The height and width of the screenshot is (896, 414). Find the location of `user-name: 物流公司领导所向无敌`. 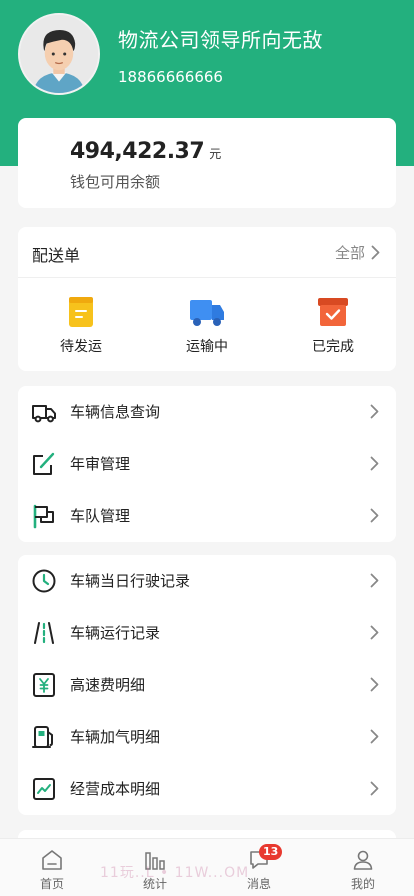

user-name: 物流公司领导所向无敌 is located at coordinates (220, 40).